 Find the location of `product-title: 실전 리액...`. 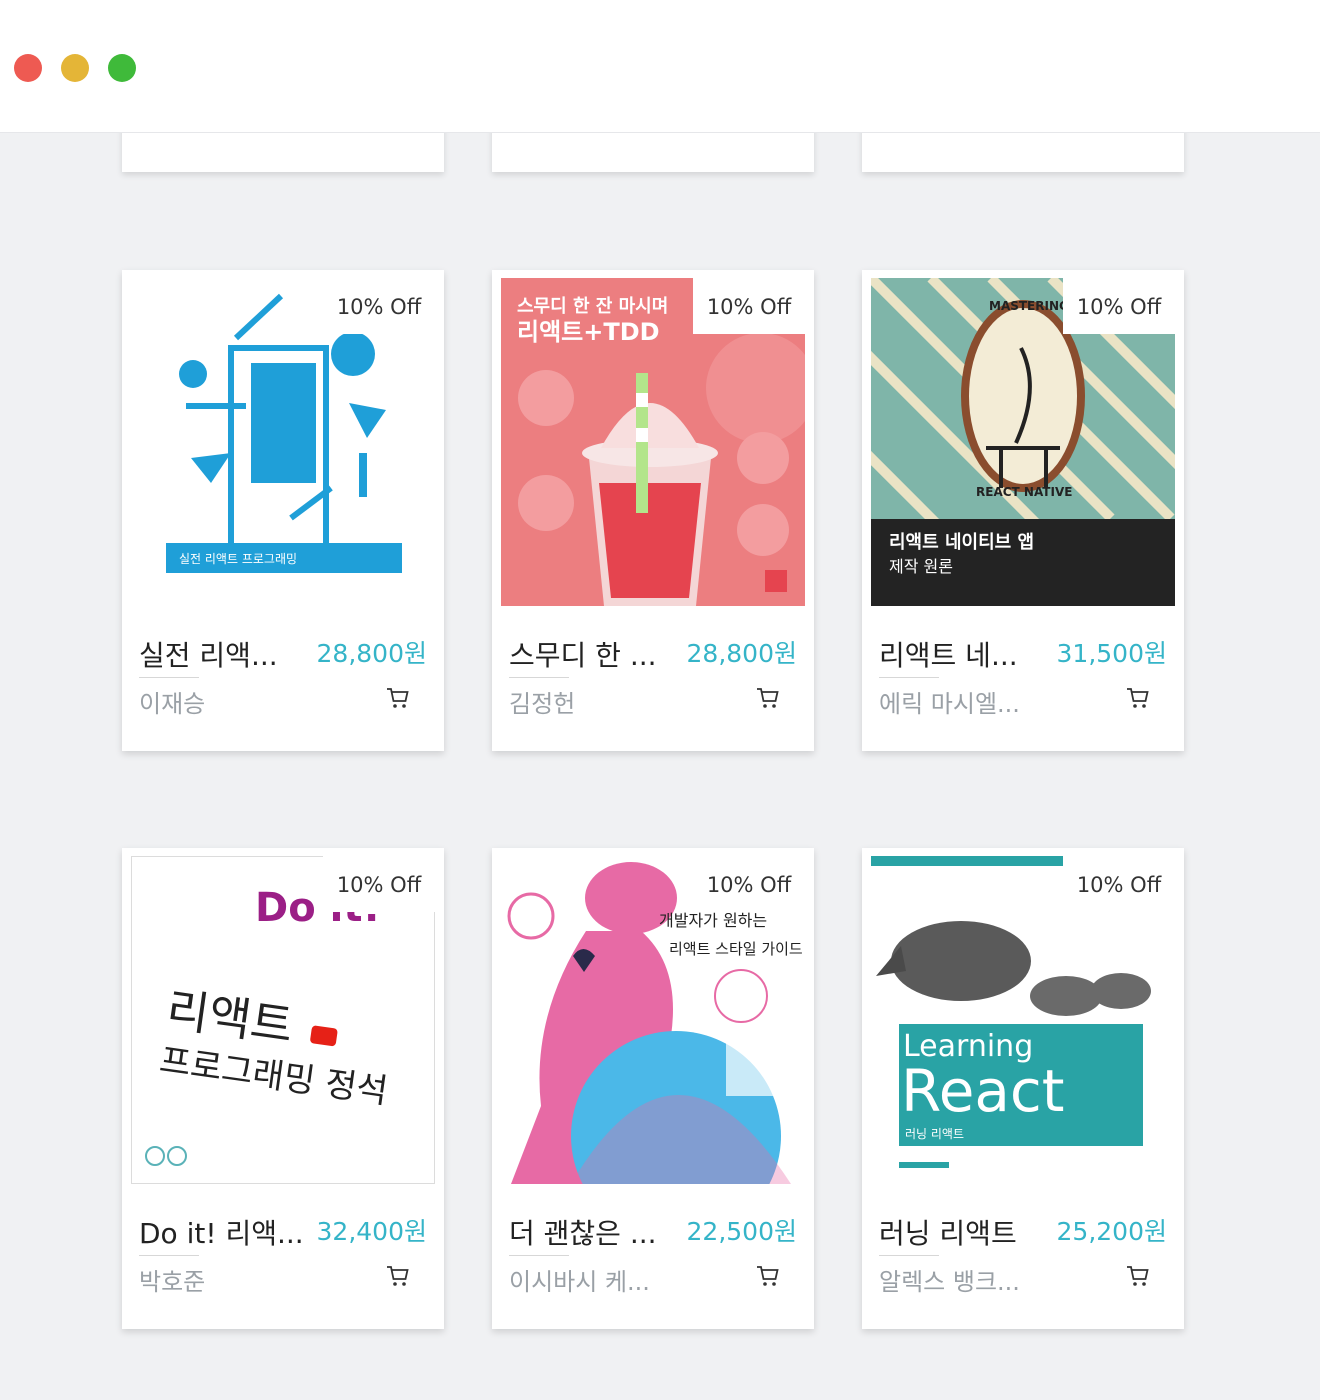

product-title: 실전 리액... is located at coordinates (208, 654).